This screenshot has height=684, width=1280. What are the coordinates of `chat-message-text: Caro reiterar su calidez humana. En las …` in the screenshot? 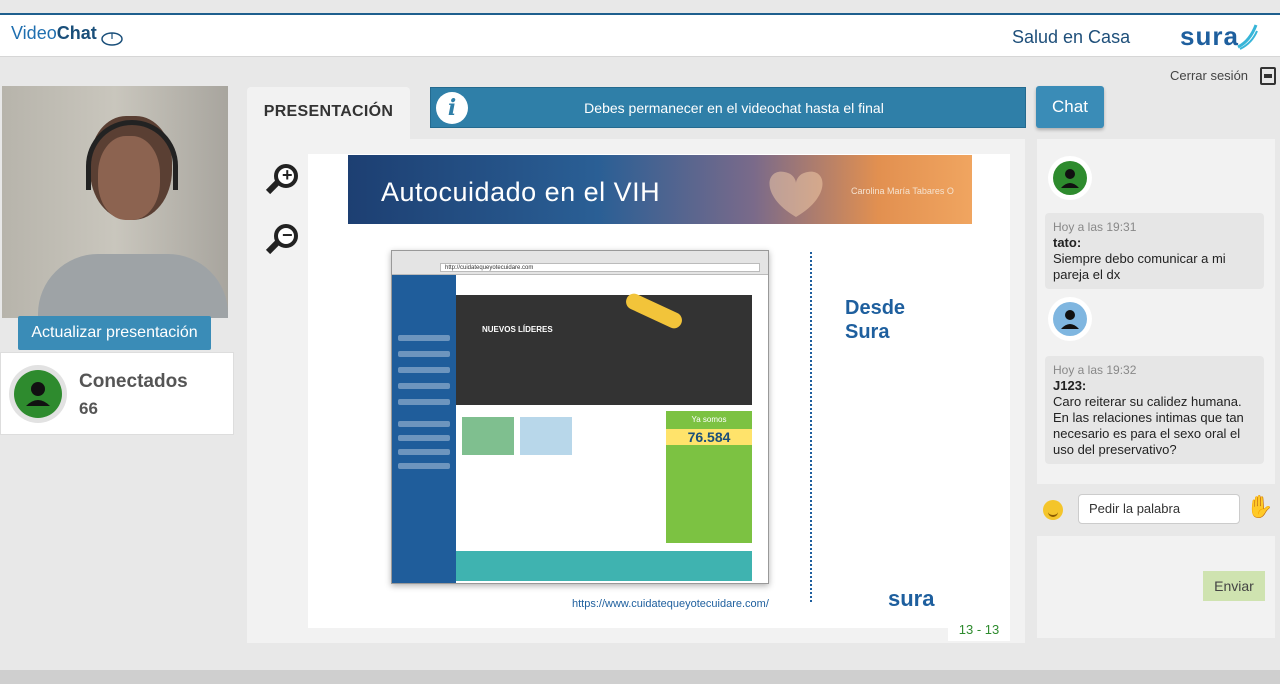 It's located at (1148, 425).